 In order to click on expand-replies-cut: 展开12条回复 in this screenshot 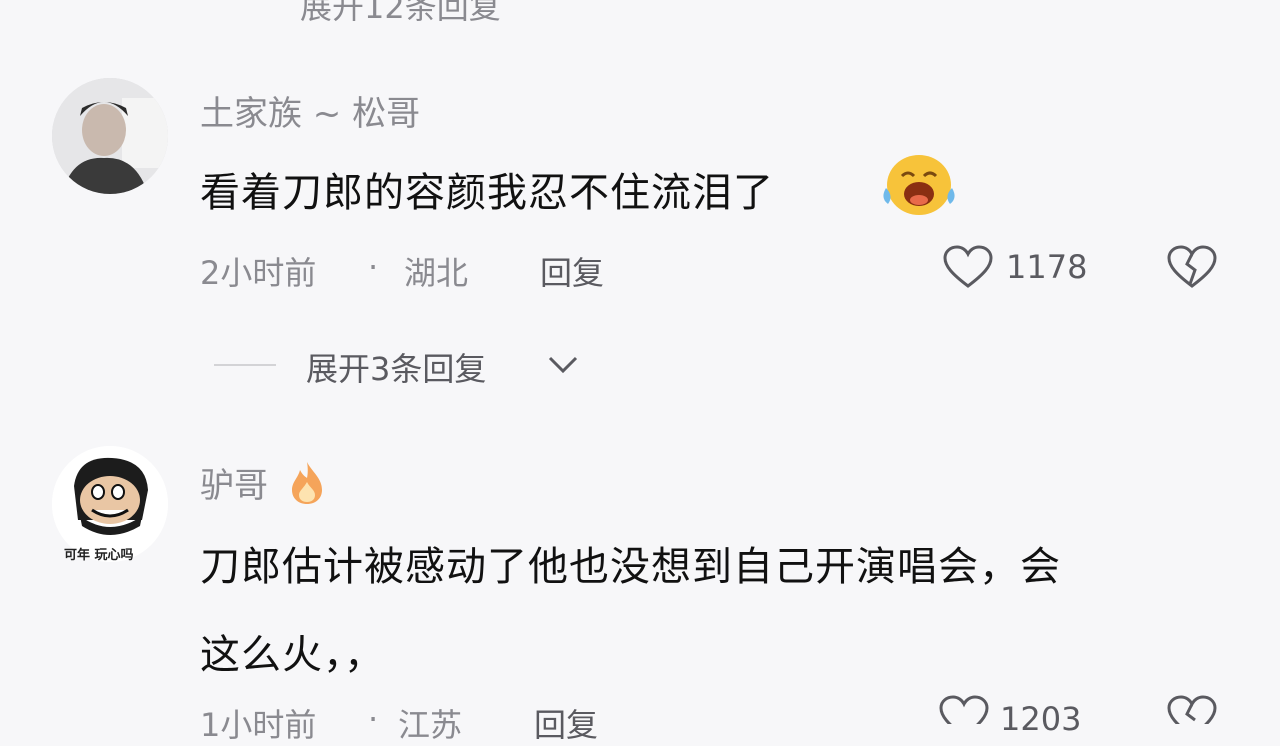, I will do `click(400, 14)`.